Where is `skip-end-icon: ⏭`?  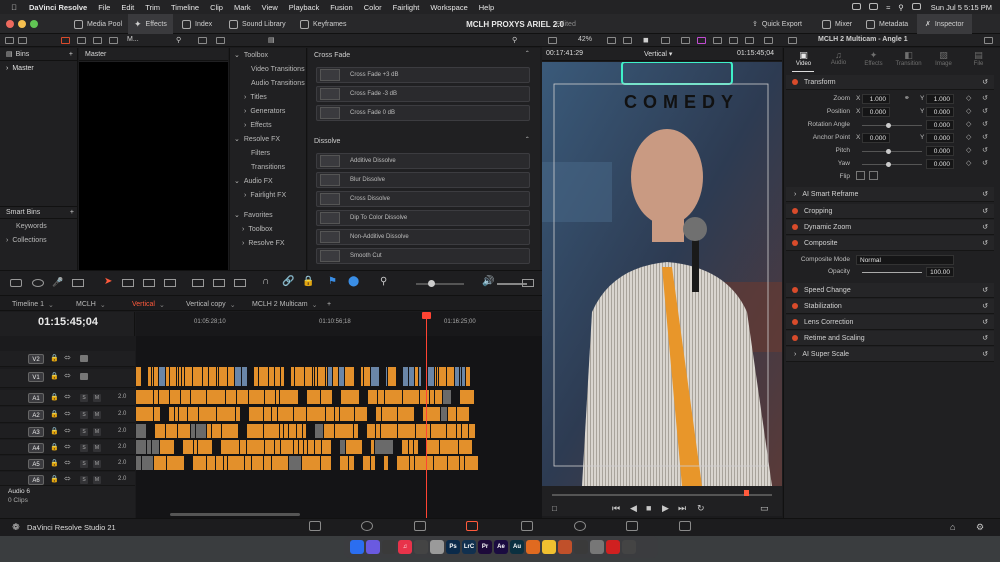 skip-end-icon: ⏭ is located at coordinates (682, 508).